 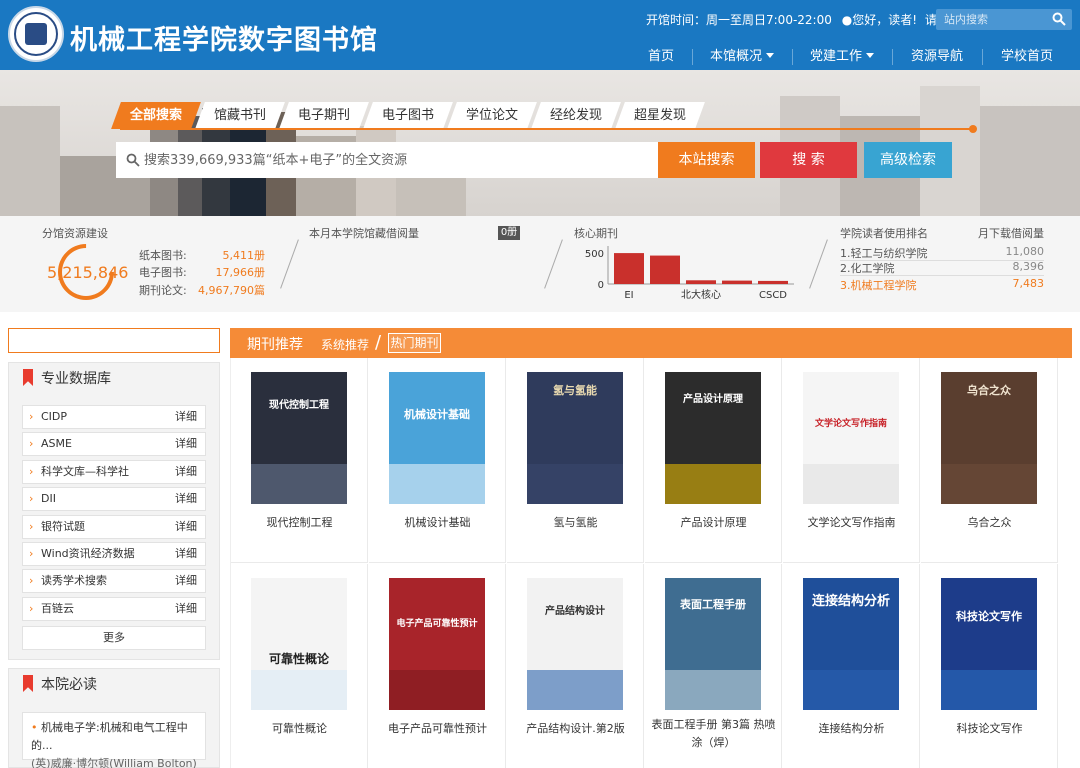 What do you see at coordinates (56, 444) in the screenshot?
I see `database-name: ASME` at bounding box center [56, 444].